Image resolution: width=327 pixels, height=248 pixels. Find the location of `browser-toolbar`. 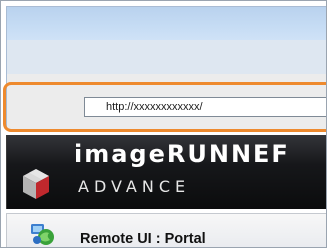

browser-toolbar is located at coordinates (166, 57).